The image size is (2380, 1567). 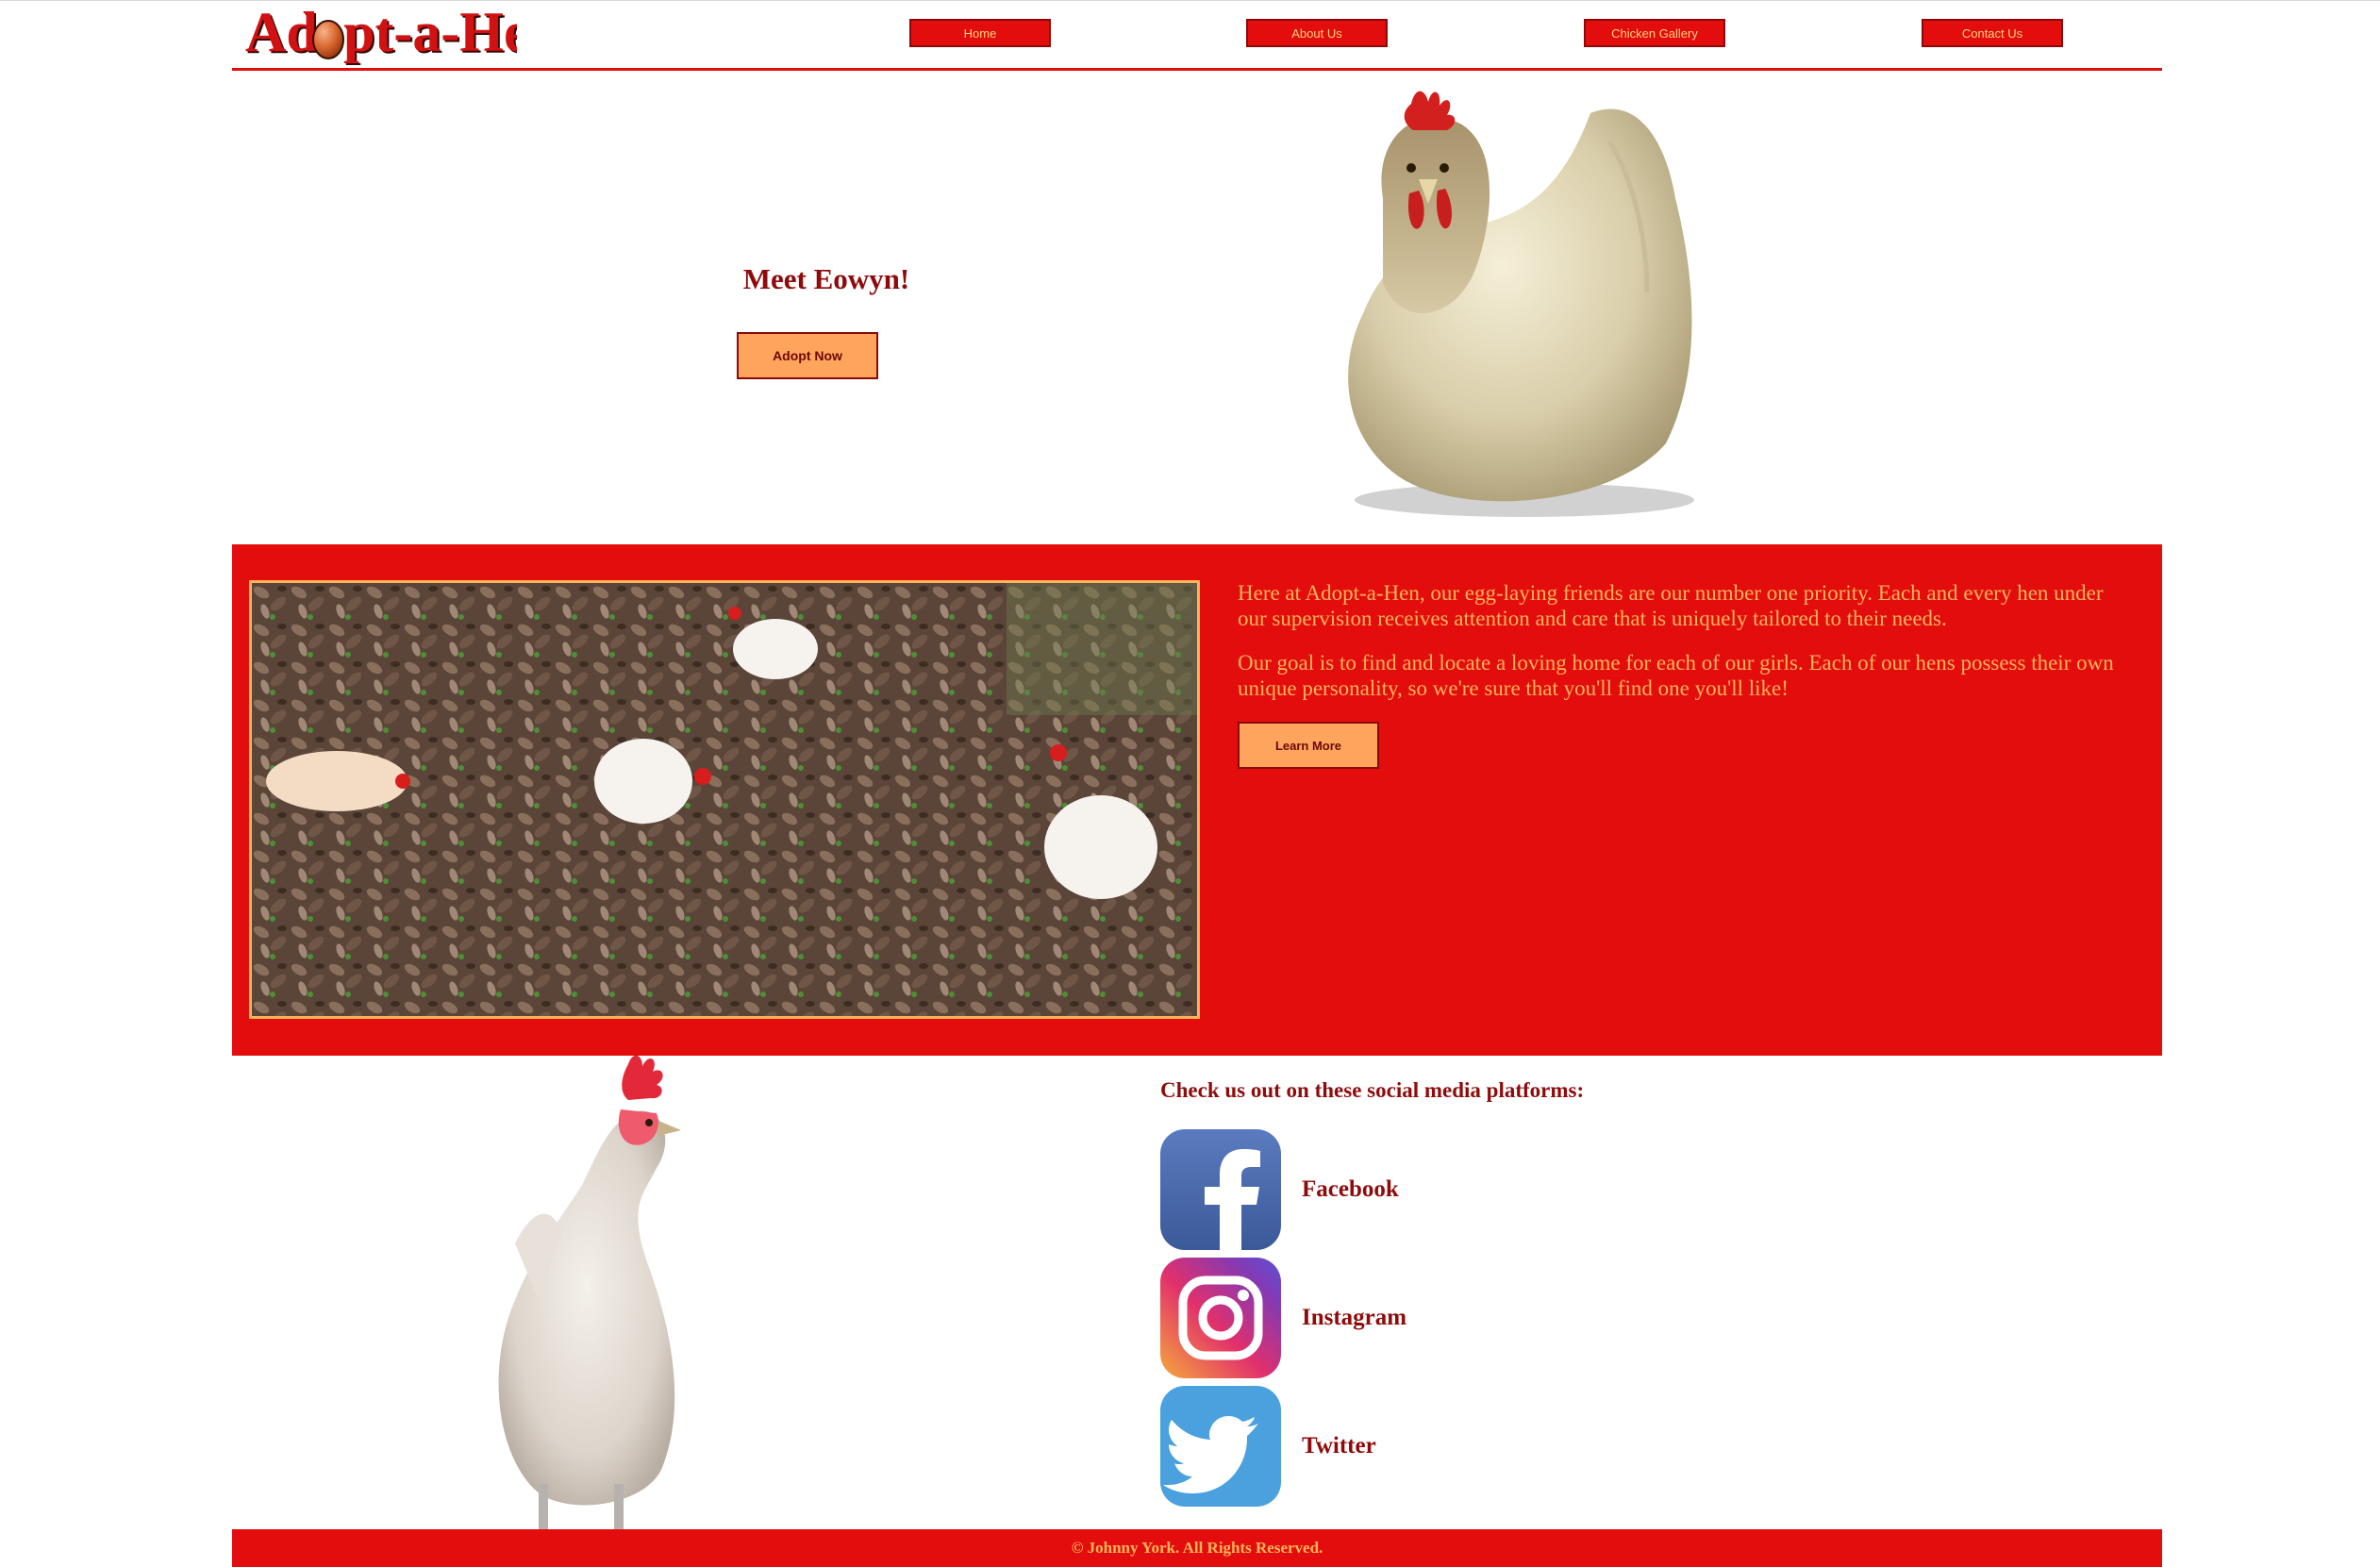 I want to click on nav-gallery-button: Chicken Gallery, so click(x=1654, y=33).